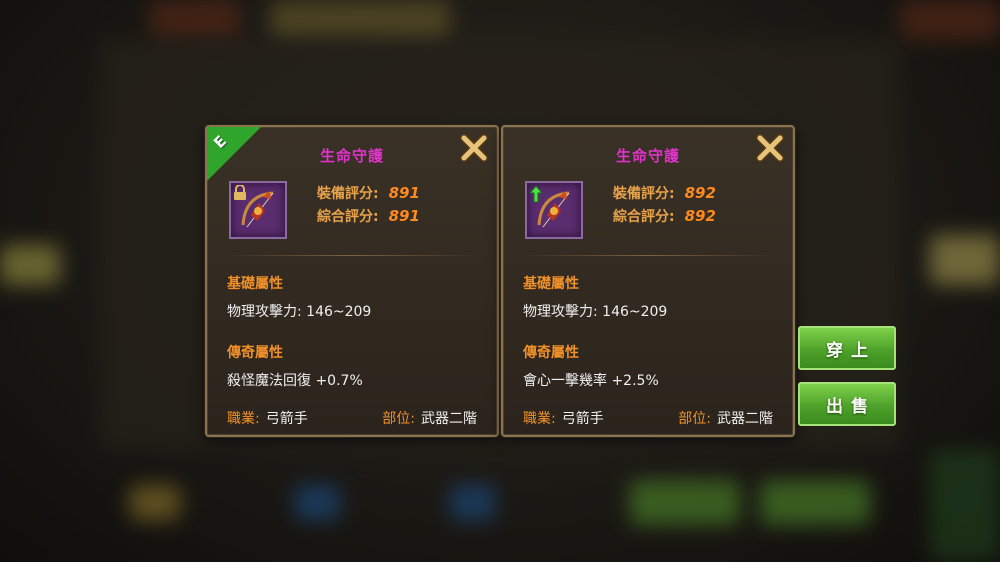  What do you see at coordinates (536, 194) in the screenshot?
I see `upgrade-arrow-icon` at bounding box center [536, 194].